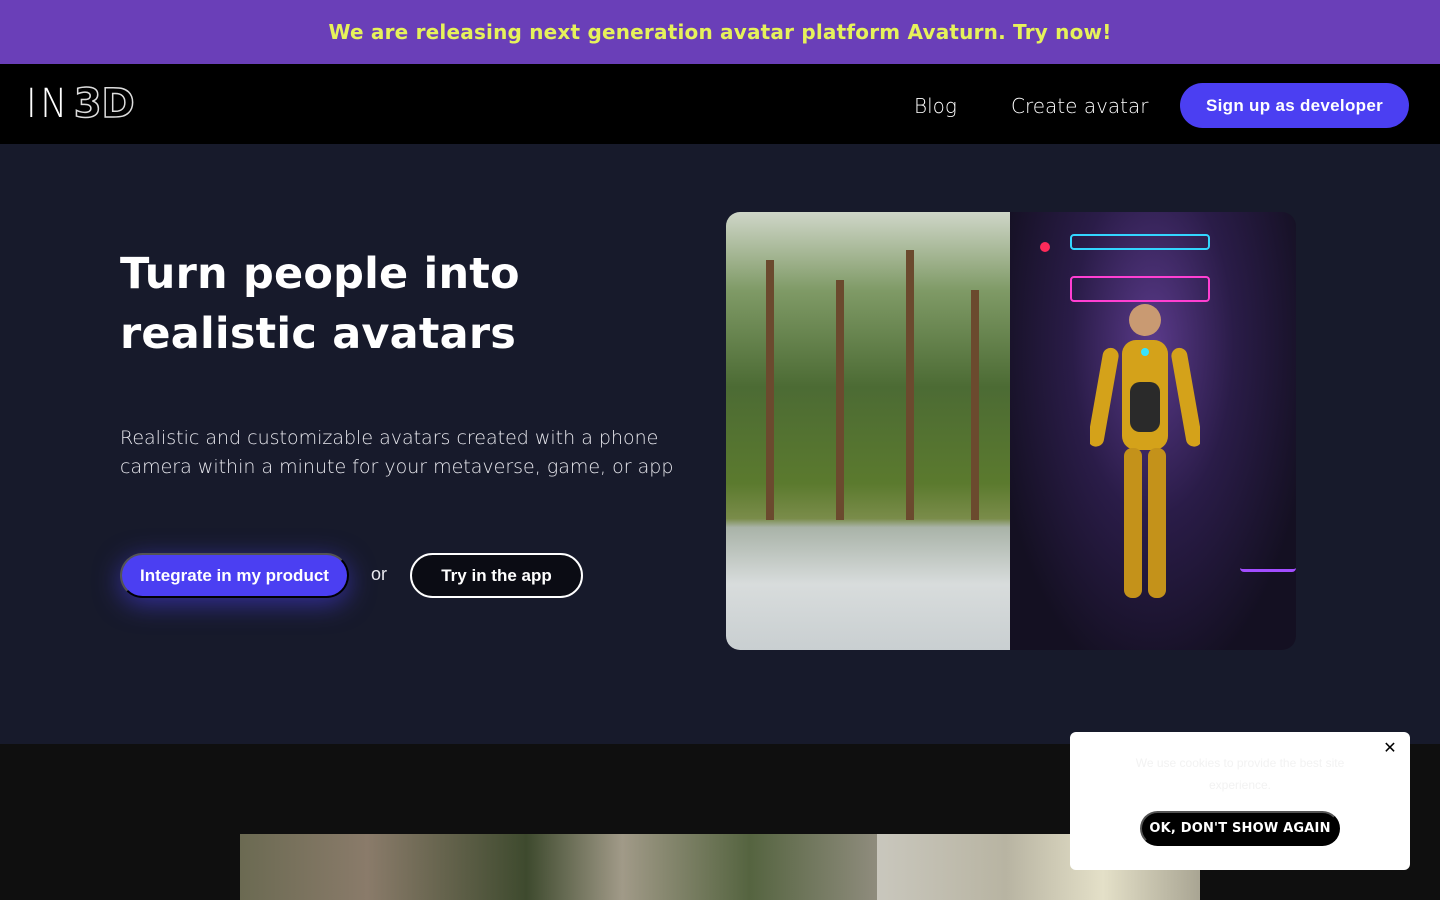  What do you see at coordinates (104, 104) in the screenshot?
I see `logo-3d: 3D` at bounding box center [104, 104].